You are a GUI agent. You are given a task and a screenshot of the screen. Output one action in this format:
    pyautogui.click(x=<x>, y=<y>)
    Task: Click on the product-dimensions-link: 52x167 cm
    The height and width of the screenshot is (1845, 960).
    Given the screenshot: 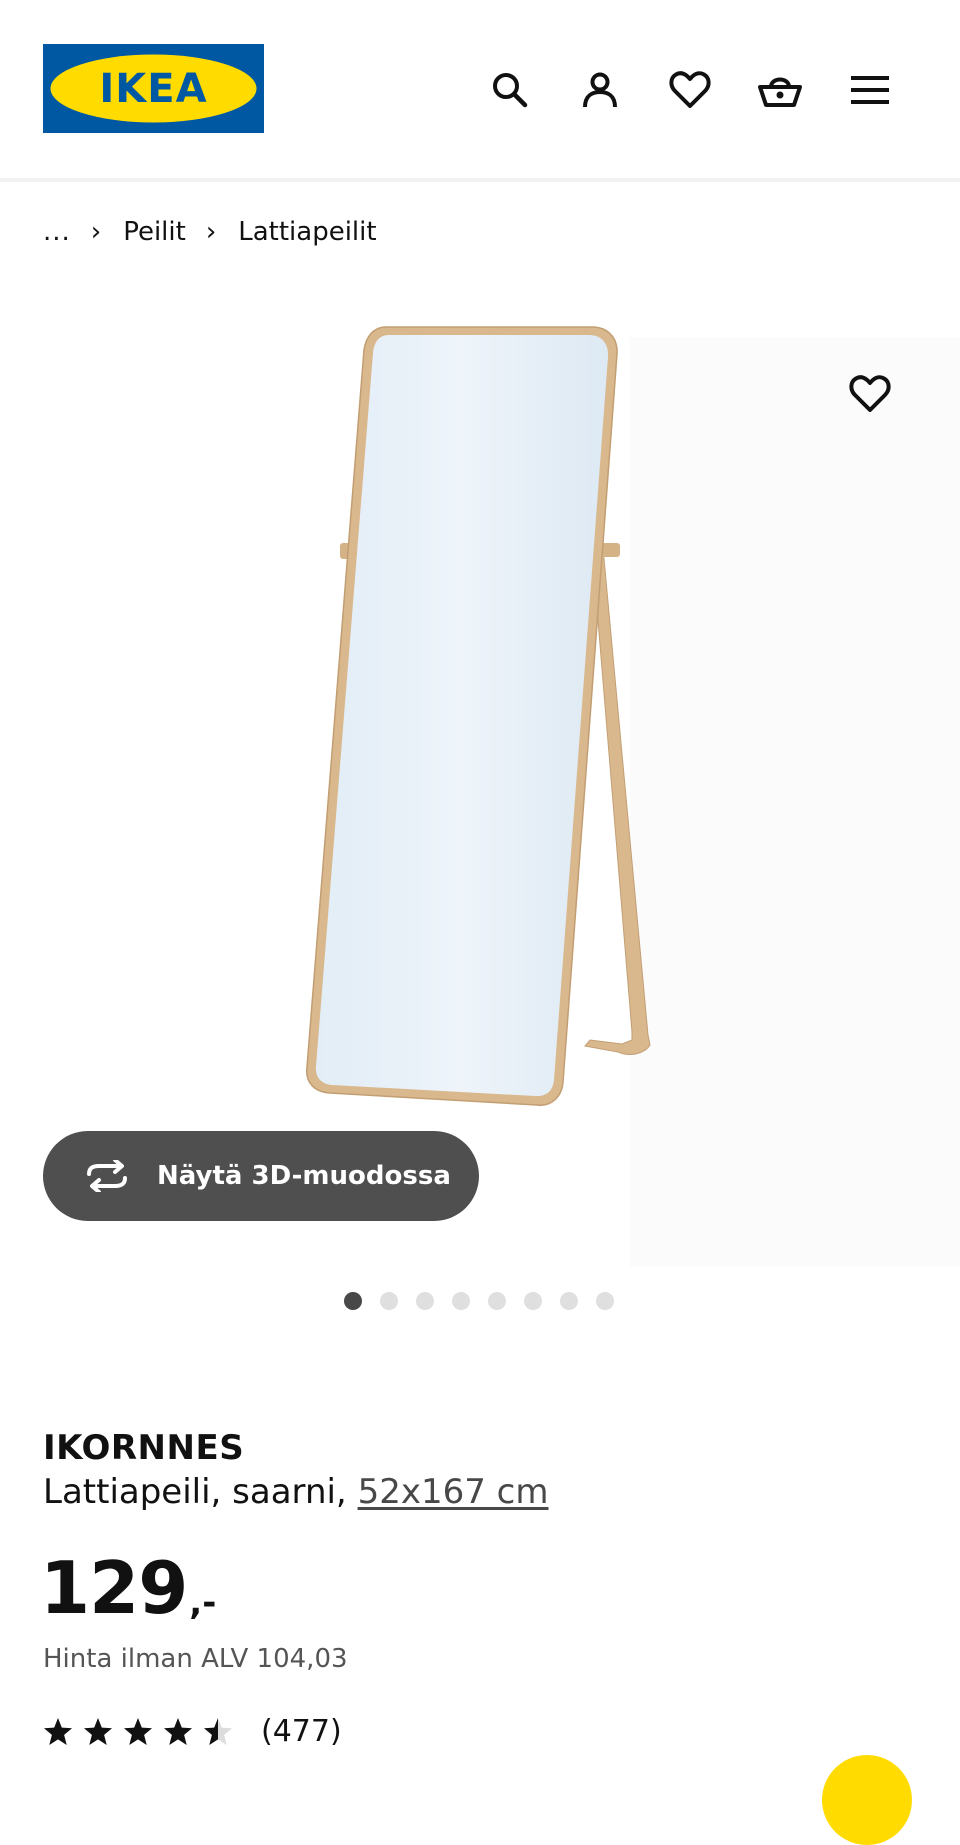 What is the action you would take?
    pyautogui.click(x=453, y=1492)
    